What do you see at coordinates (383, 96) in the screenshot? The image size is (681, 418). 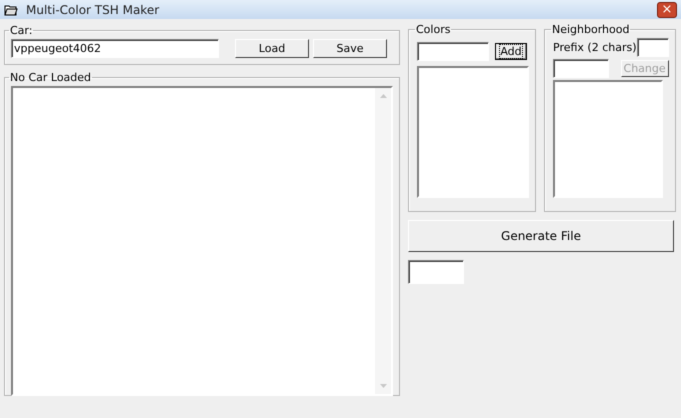 I see `up-arrow-icon` at bounding box center [383, 96].